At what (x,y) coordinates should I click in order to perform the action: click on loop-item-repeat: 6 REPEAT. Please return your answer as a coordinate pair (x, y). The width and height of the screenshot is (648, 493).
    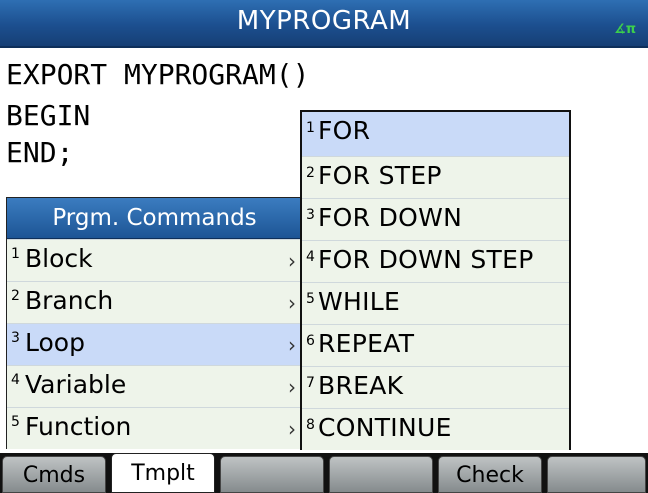
    Looking at the image, I should click on (435, 345).